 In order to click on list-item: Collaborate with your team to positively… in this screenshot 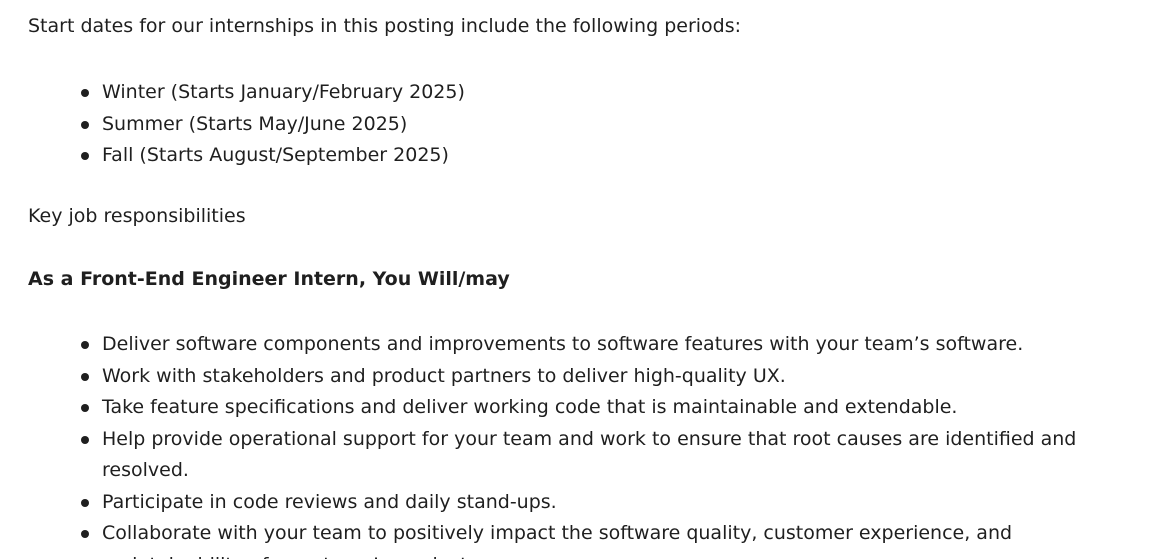, I will do `click(618, 538)`.